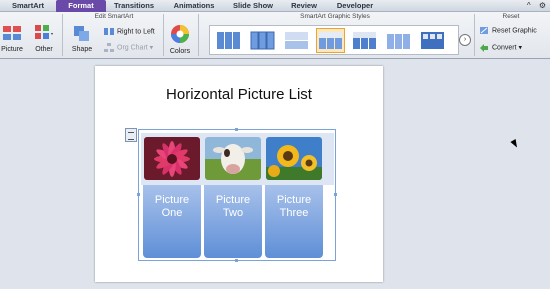 The width and height of the screenshot is (550, 289). Describe the element at coordinates (511, 16) in the screenshot. I see `reset-group-title: Reset` at that location.